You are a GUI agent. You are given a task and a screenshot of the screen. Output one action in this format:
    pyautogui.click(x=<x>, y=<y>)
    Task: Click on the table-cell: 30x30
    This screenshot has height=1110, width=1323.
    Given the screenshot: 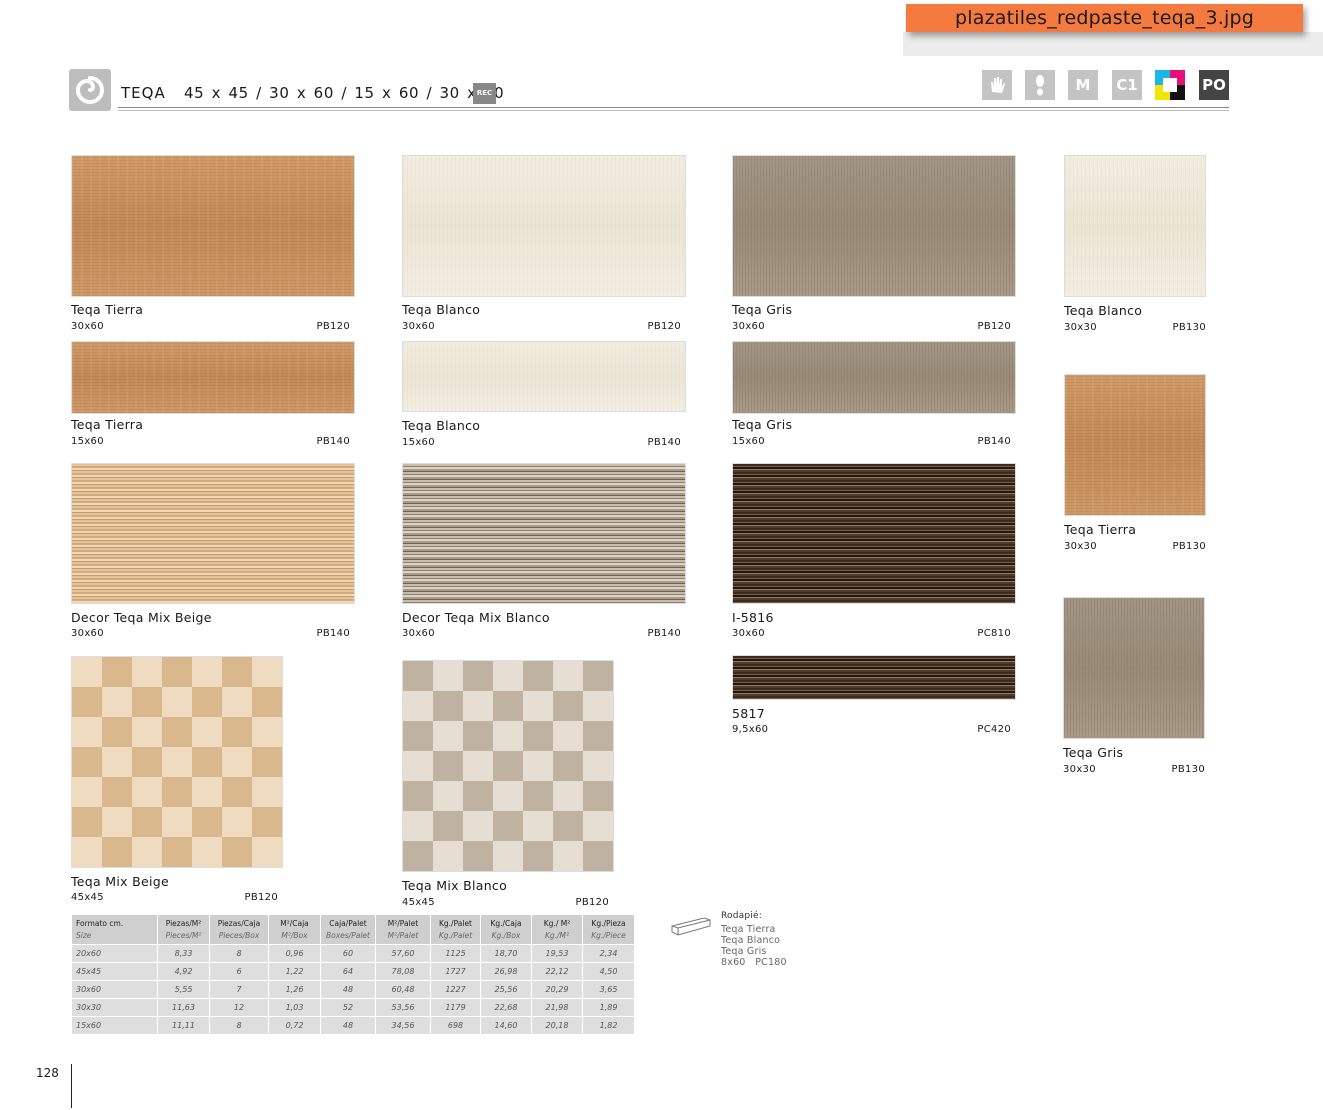 What is the action you would take?
    pyautogui.click(x=114, y=1007)
    